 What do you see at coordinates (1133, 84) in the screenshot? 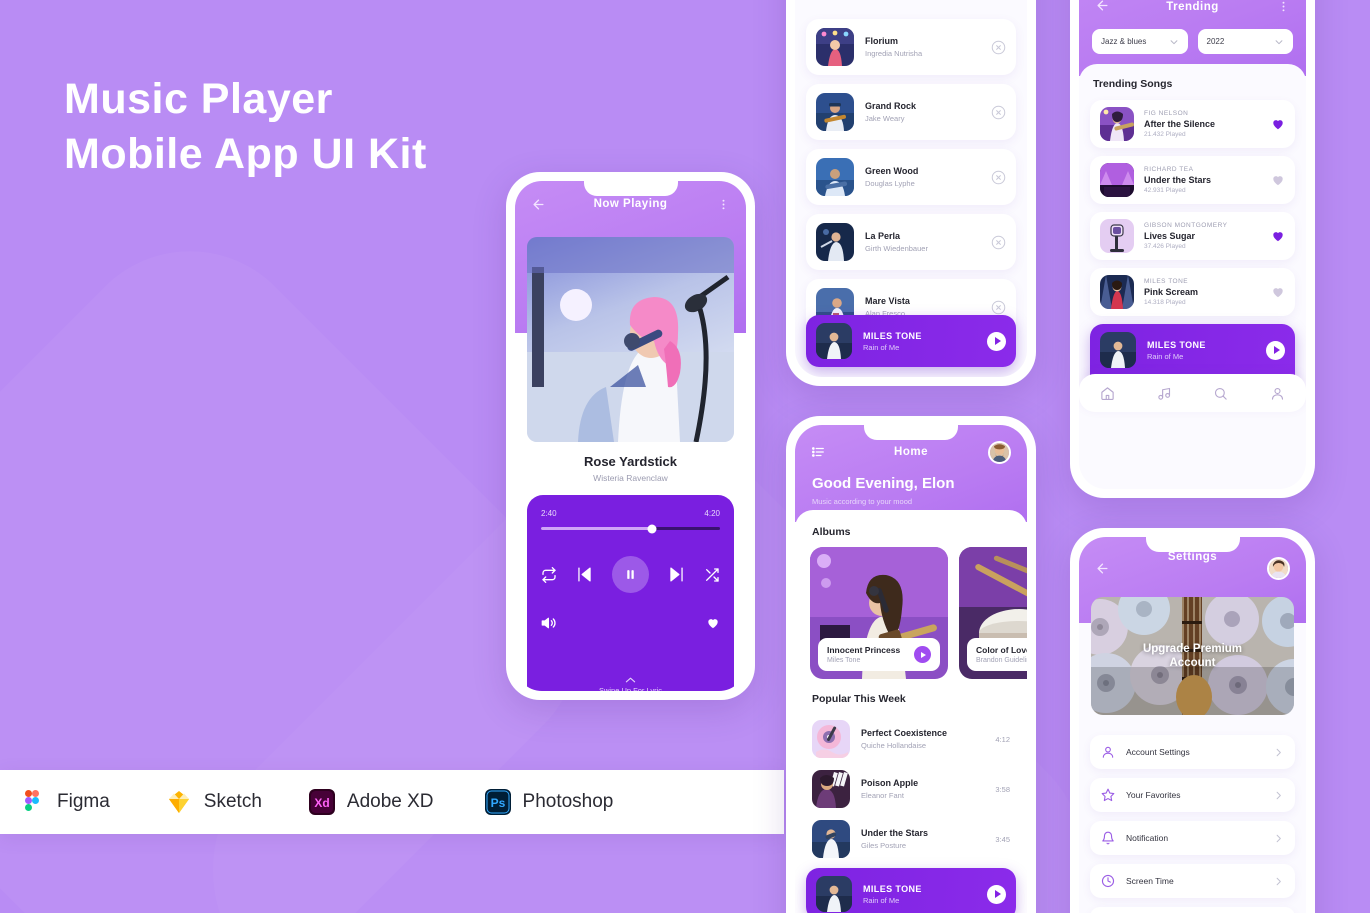
I see `trending-section-title: Trending Songs` at bounding box center [1133, 84].